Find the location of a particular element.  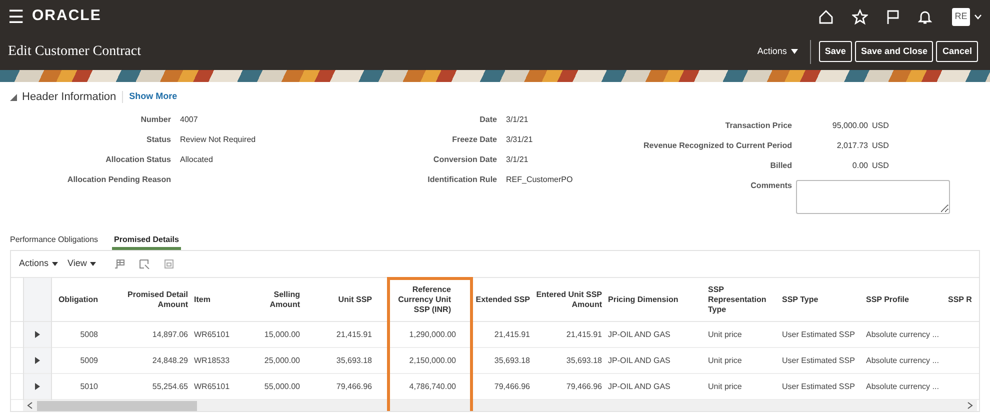

column-header: Extended SSP is located at coordinates (496, 300).